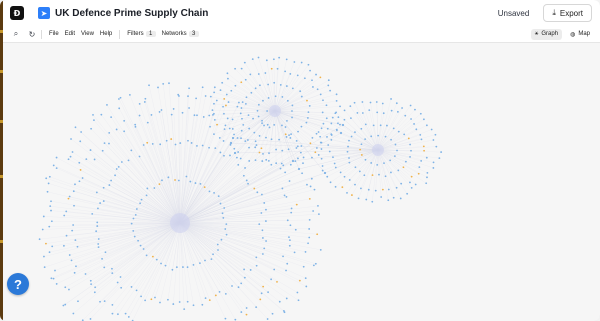 The width and height of the screenshot is (600, 321). Describe the element at coordinates (16, 34) in the screenshot. I see `search-icon: ⌕` at that location.